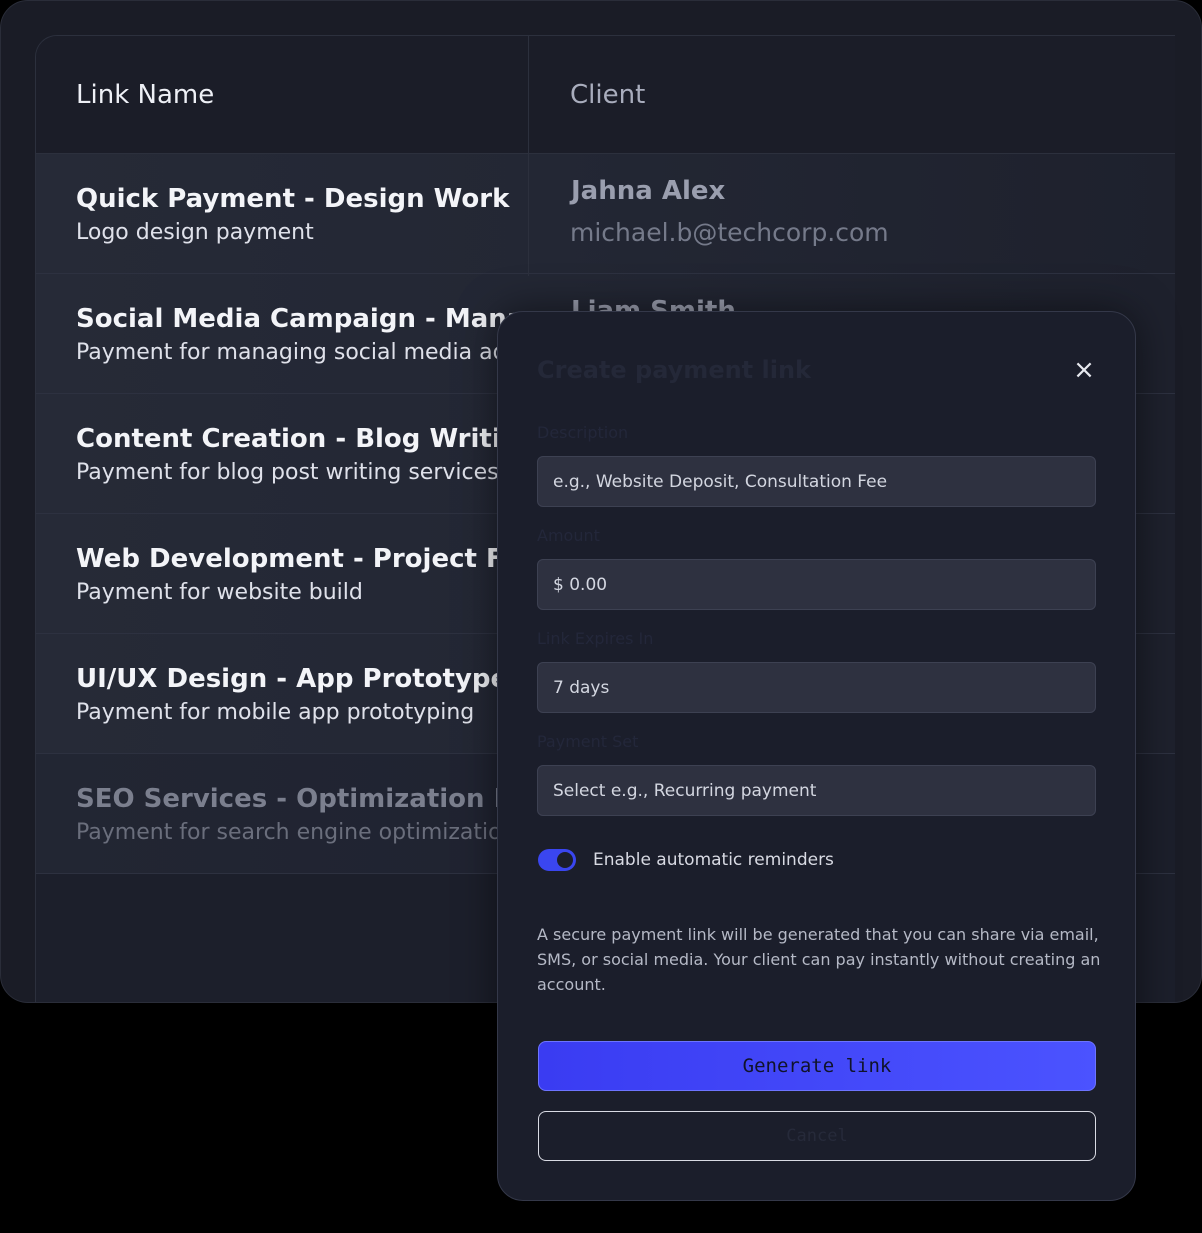  Describe the element at coordinates (817, 1136) in the screenshot. I see `cancel-button: Cancel` at that location.